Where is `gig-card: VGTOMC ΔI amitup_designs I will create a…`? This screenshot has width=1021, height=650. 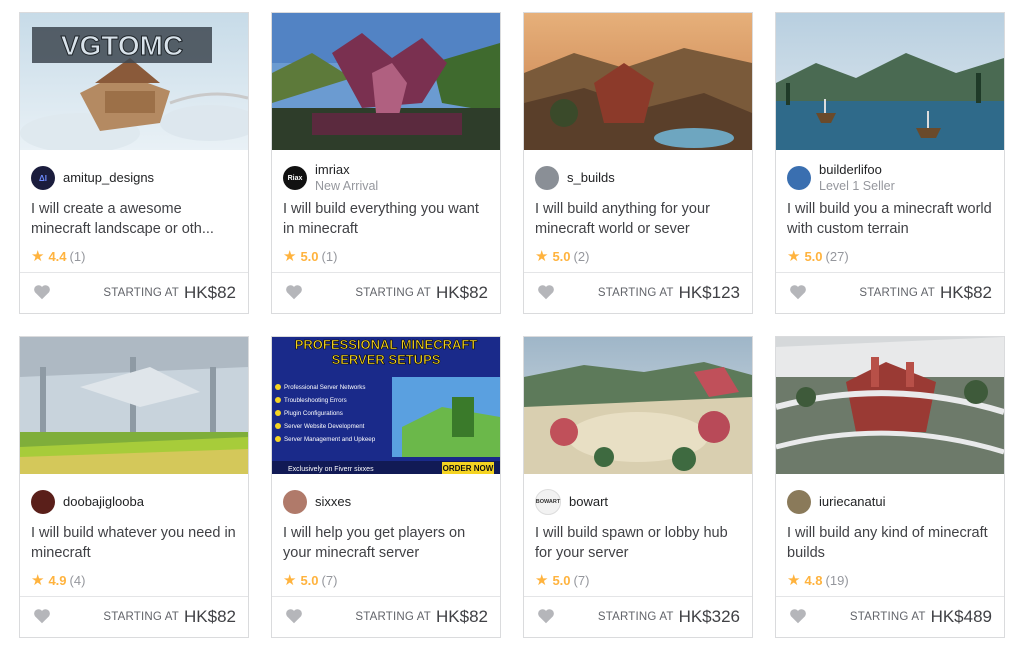 gig-card: VGTOMC ΔI amitup_designs I will create a… is located at coordinates (134, 163).